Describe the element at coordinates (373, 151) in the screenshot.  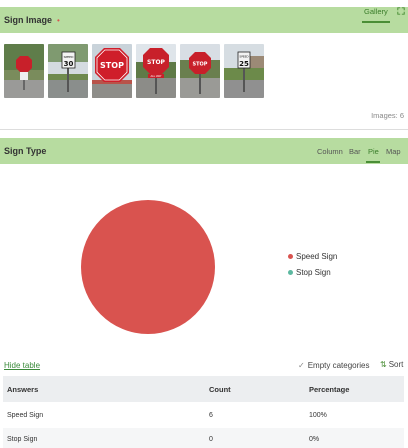
I see `tab-pie: Pie` at that location.